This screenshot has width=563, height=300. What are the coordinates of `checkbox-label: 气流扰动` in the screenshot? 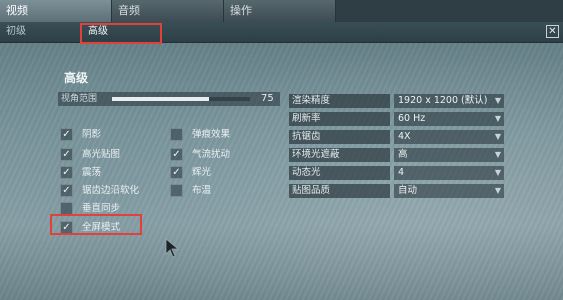 It's located at (211, 154).